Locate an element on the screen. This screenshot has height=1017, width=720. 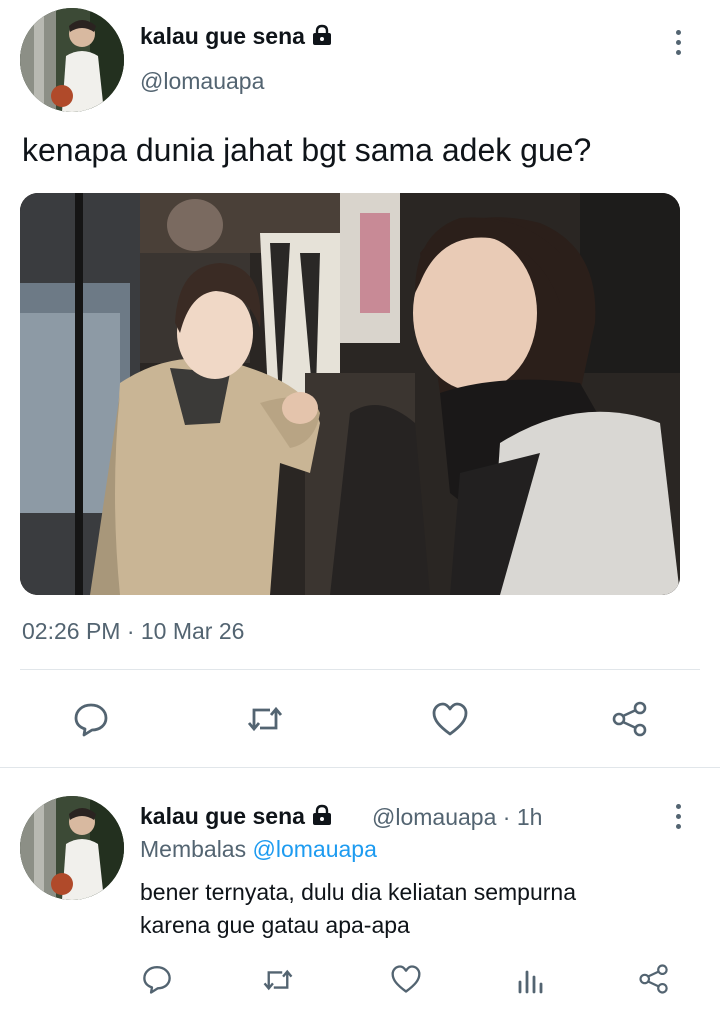
reply-mention-link: @lomauapa is located at coordinates (315, 849).